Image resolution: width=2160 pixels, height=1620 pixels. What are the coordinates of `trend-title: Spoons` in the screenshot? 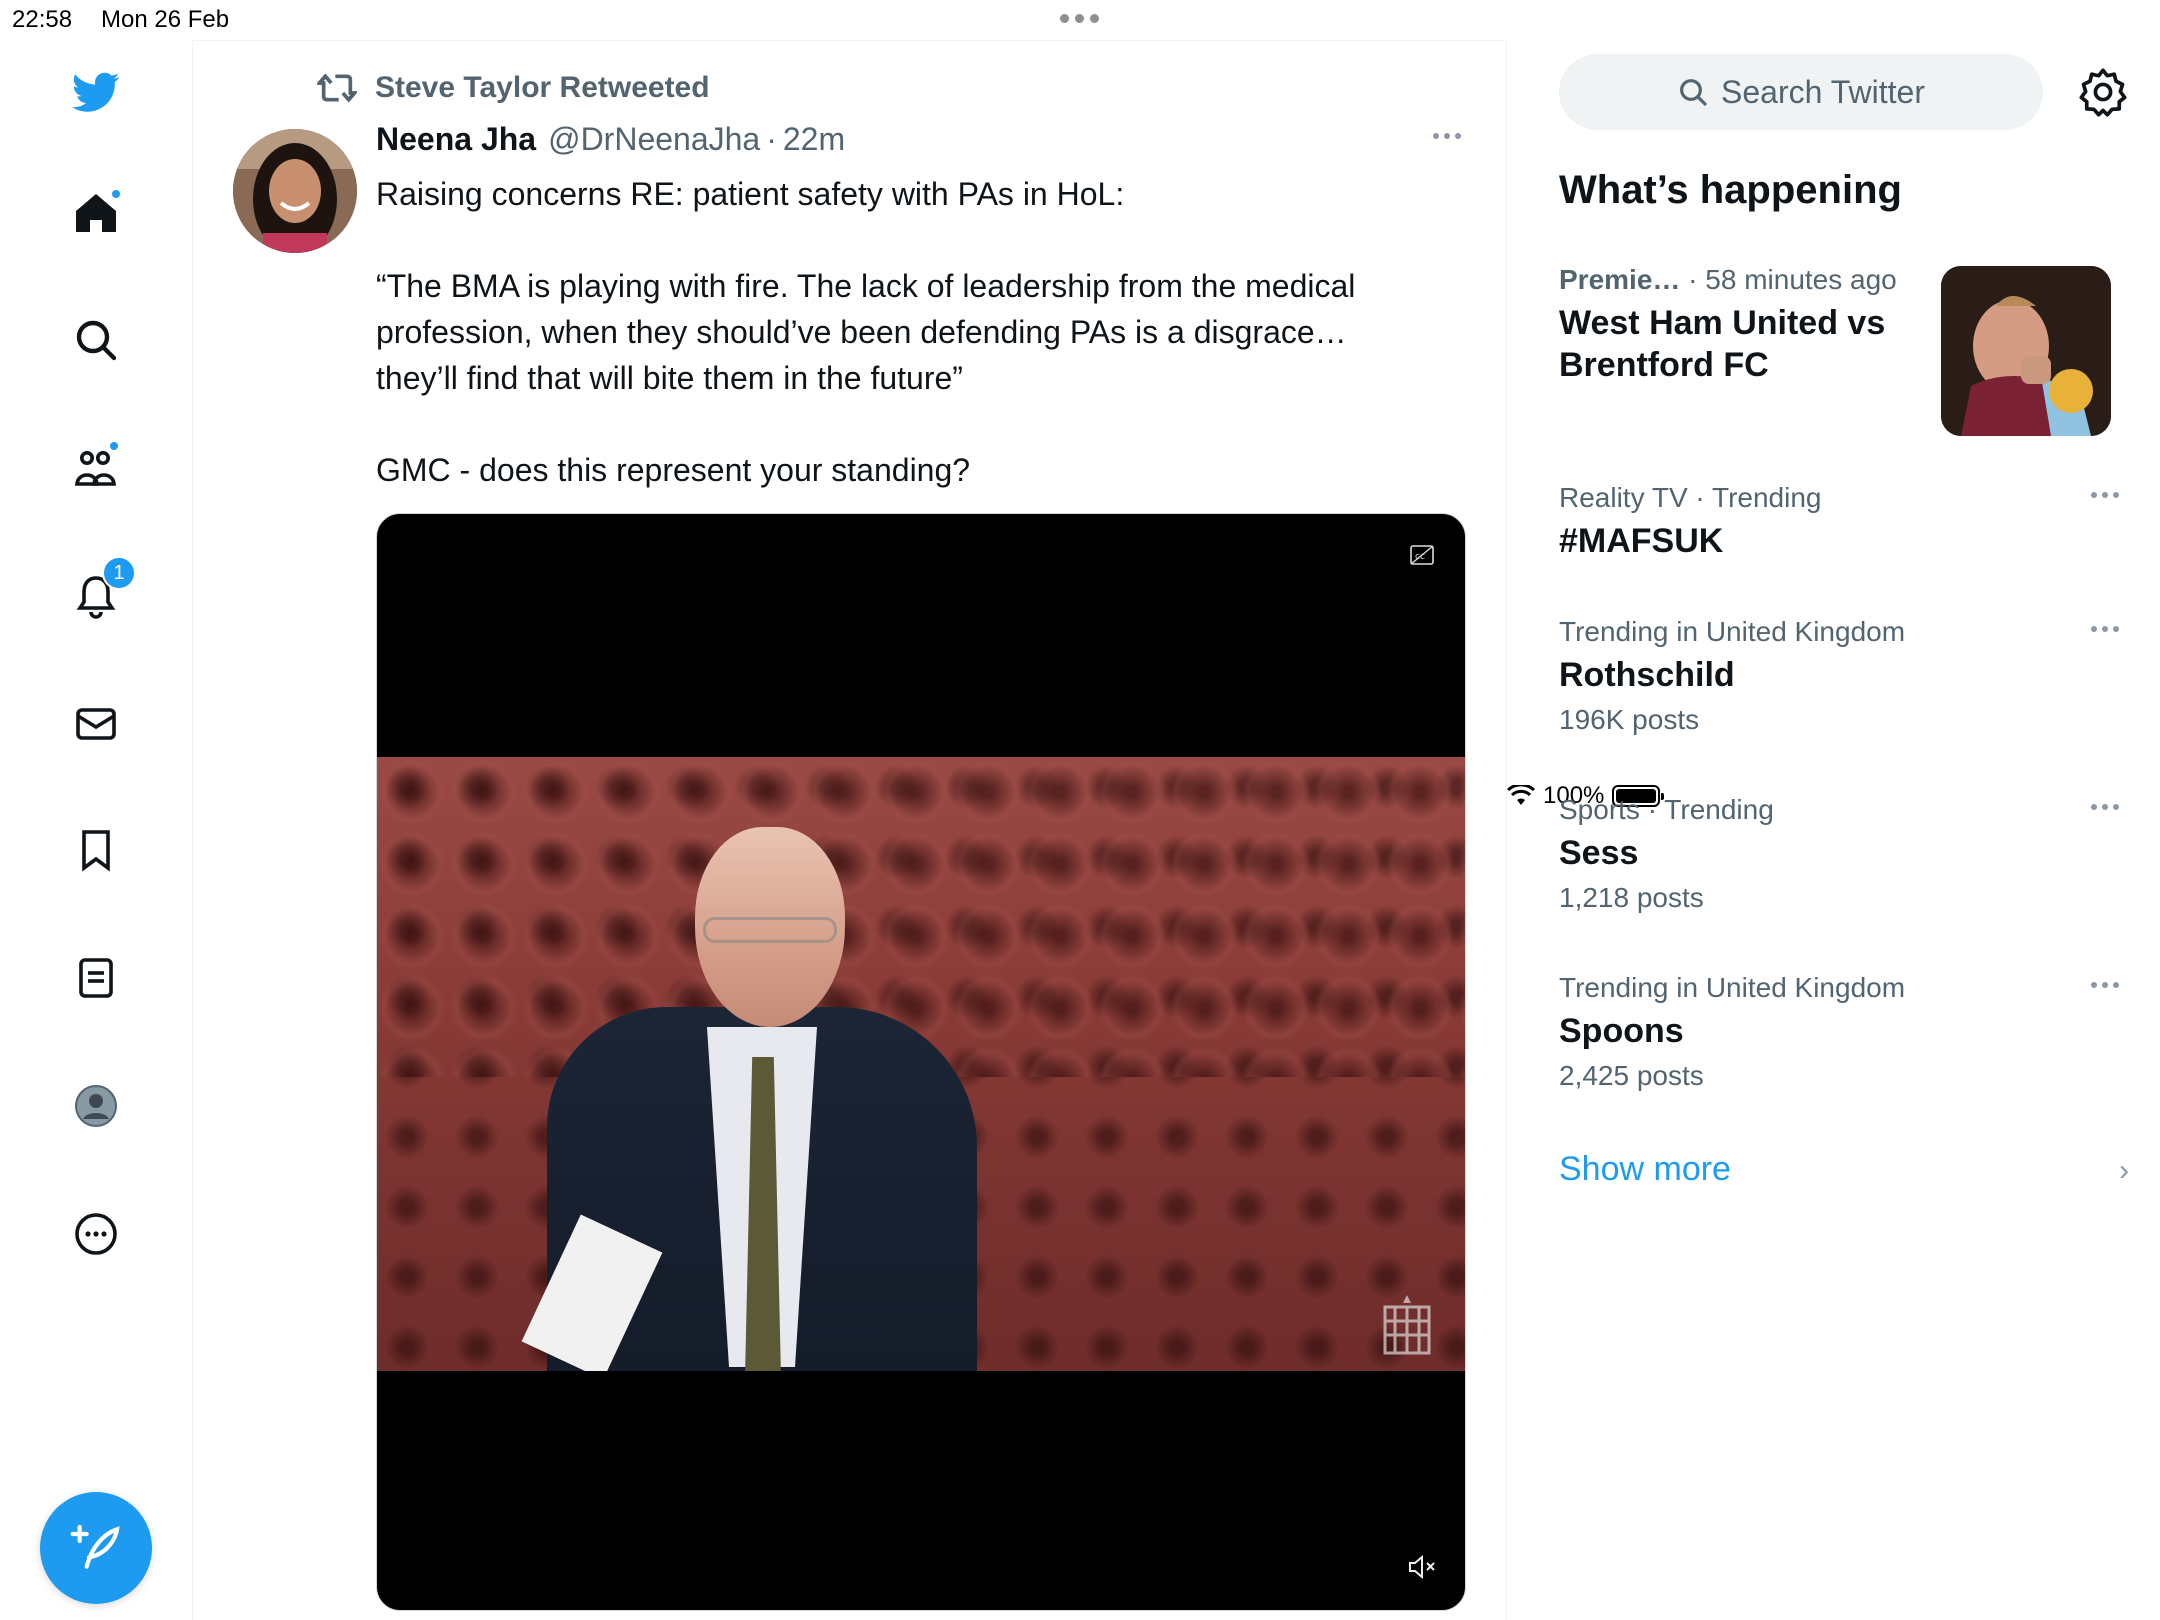 It's located at (1621, 1031).